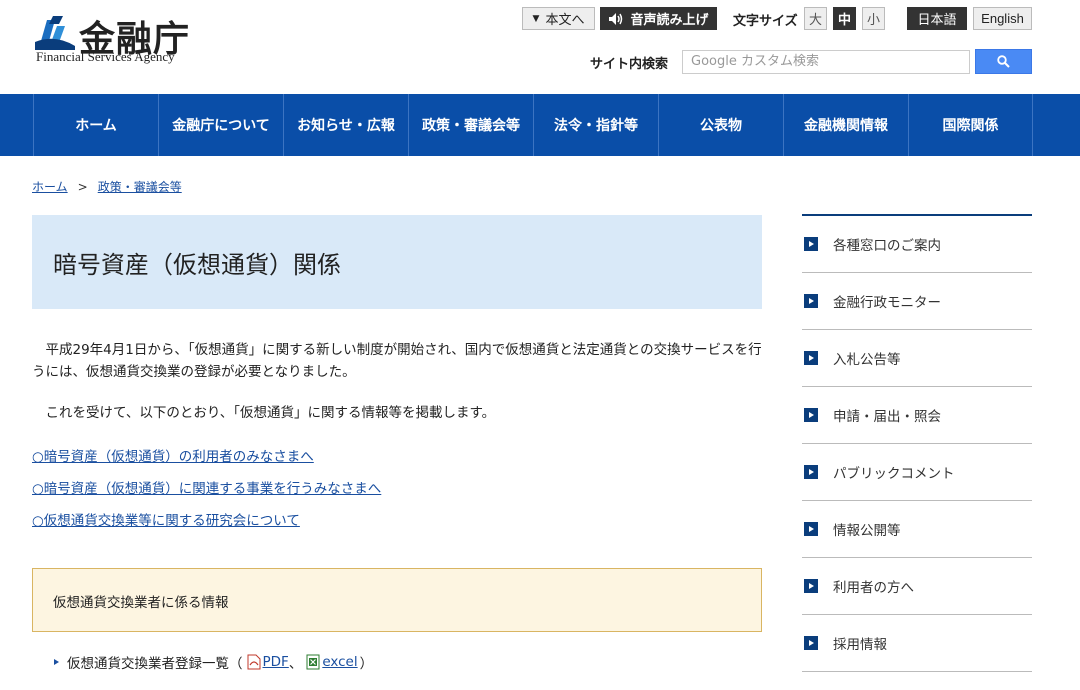 The image size is (1080, 690). I want to click on registry-list-item: 仮想通貨交換業者登録一覧（ PDF 、 excel ）, so click(213, 662).